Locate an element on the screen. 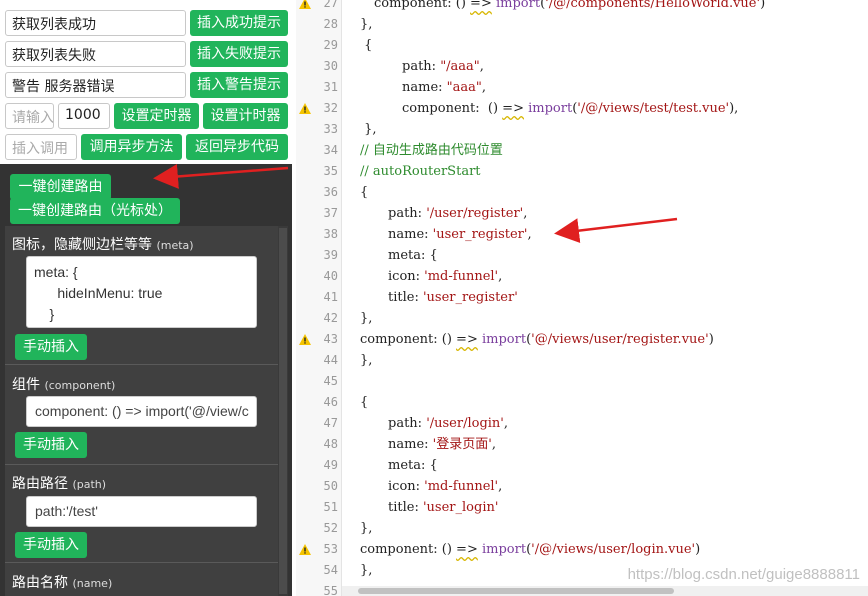 The image size is (868, 596). insert-fail-button: 插入失败提示 is located at coordinates (239, 54).